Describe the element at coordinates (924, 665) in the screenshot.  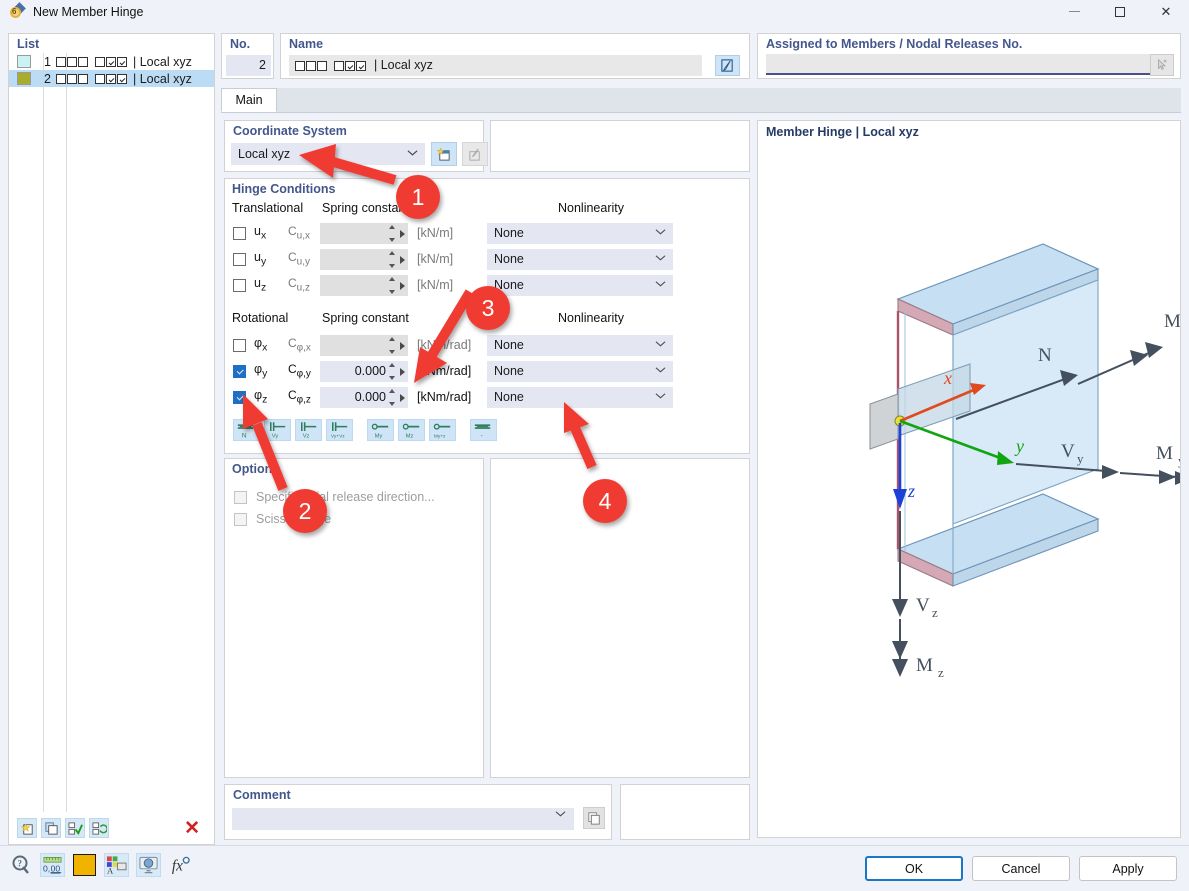
I see `svg-text: M` at that location.